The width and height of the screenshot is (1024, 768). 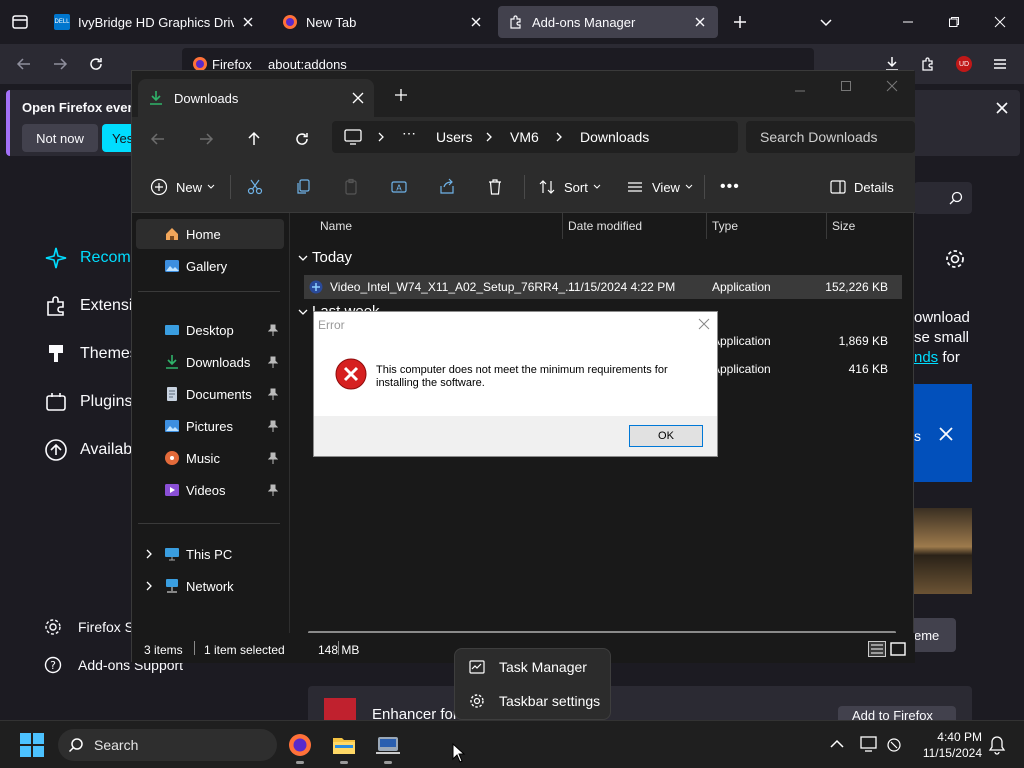 What do you see at coordinates (91, 354) in the screenshot?
I see `category-themes: Themes` at bounding box center [91, 354].